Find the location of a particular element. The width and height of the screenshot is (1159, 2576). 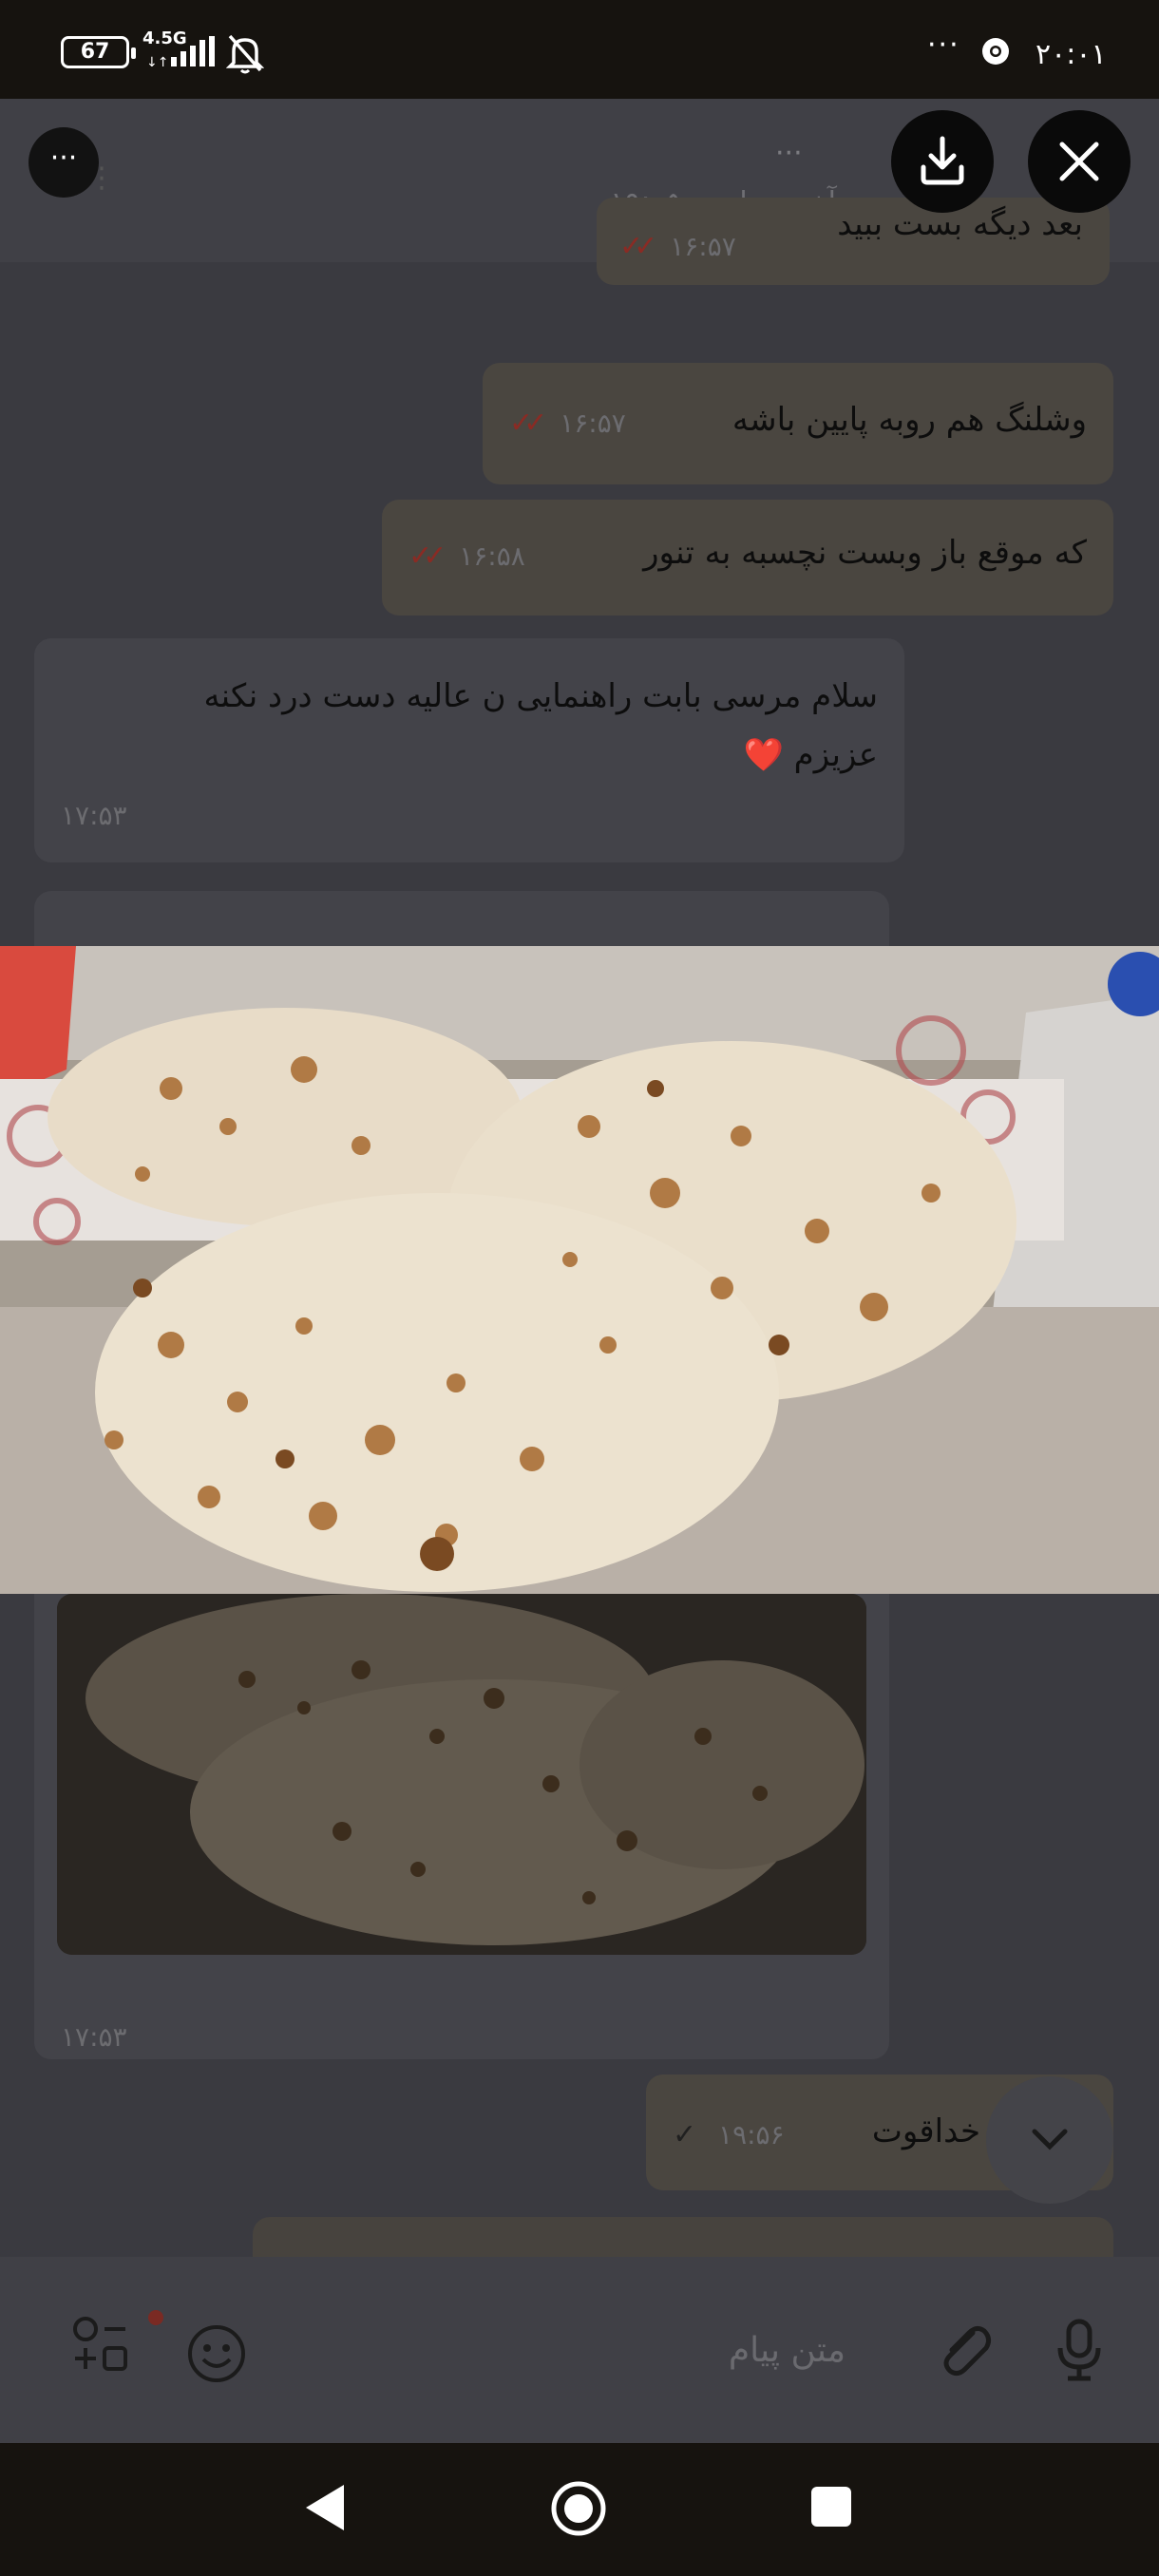

close-viewer-button is located at coordinates (1079, 161).